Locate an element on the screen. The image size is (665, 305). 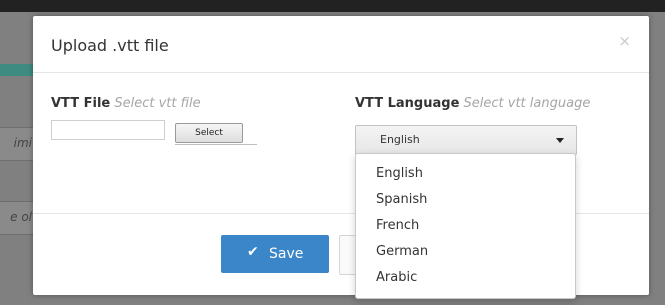
vtt-file-label: VTT File is located at coordinates (81, 103).